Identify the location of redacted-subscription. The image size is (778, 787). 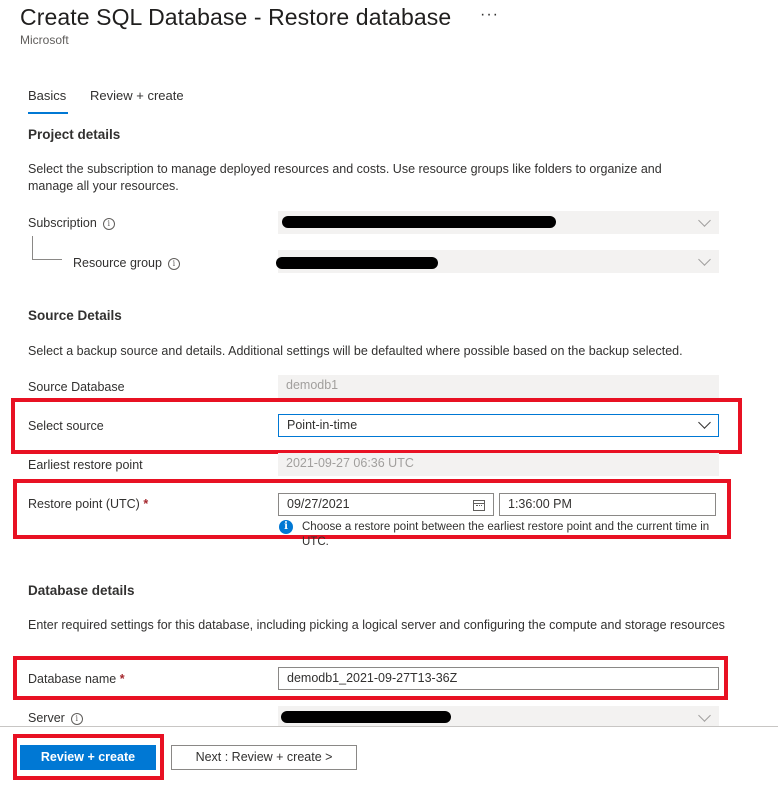
(419, 222).